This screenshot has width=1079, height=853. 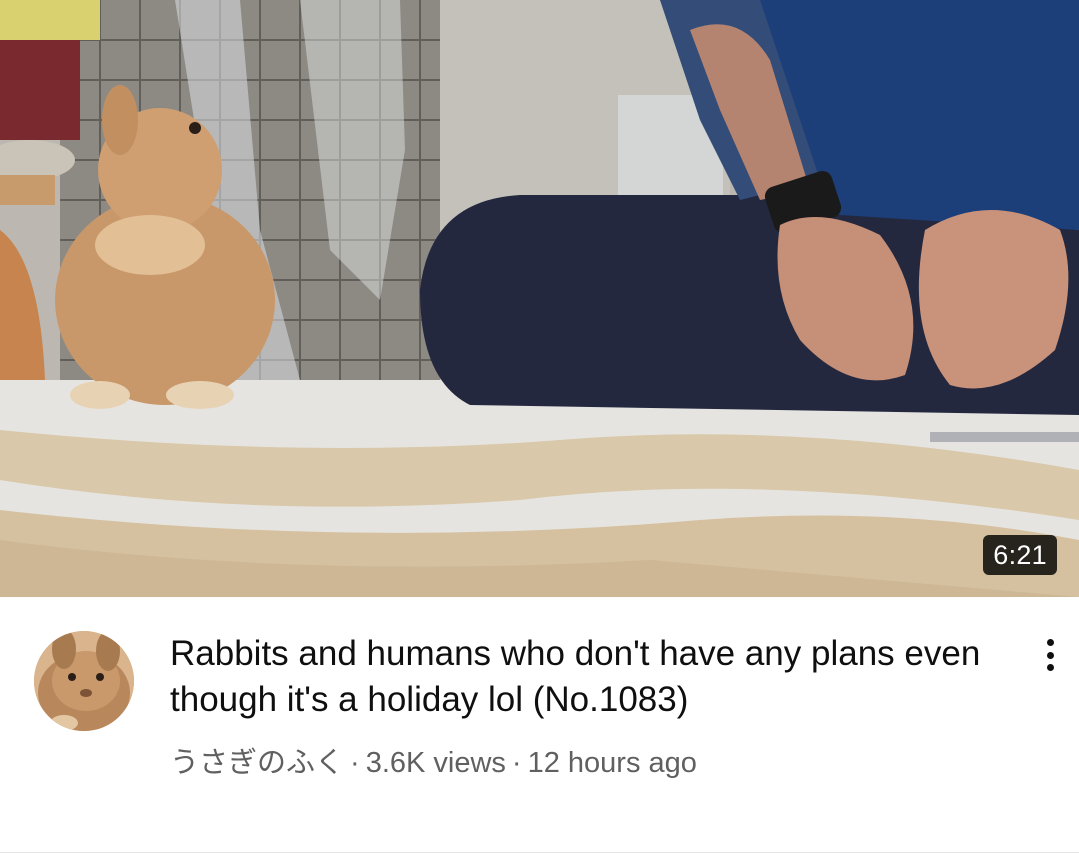 I want to click on video-metadata-line: うさぎのふく · 3.6K views · 12 hours ago, so click(x=433, y=763).